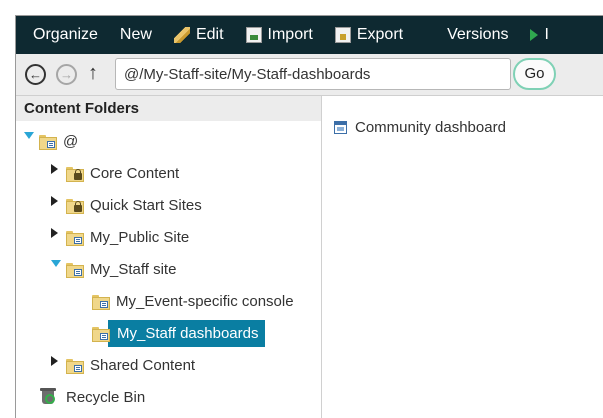  What do you see at coordinates (433, 35) in the screenshot?
I see `versions-icon` at bounding box center [433, 35].